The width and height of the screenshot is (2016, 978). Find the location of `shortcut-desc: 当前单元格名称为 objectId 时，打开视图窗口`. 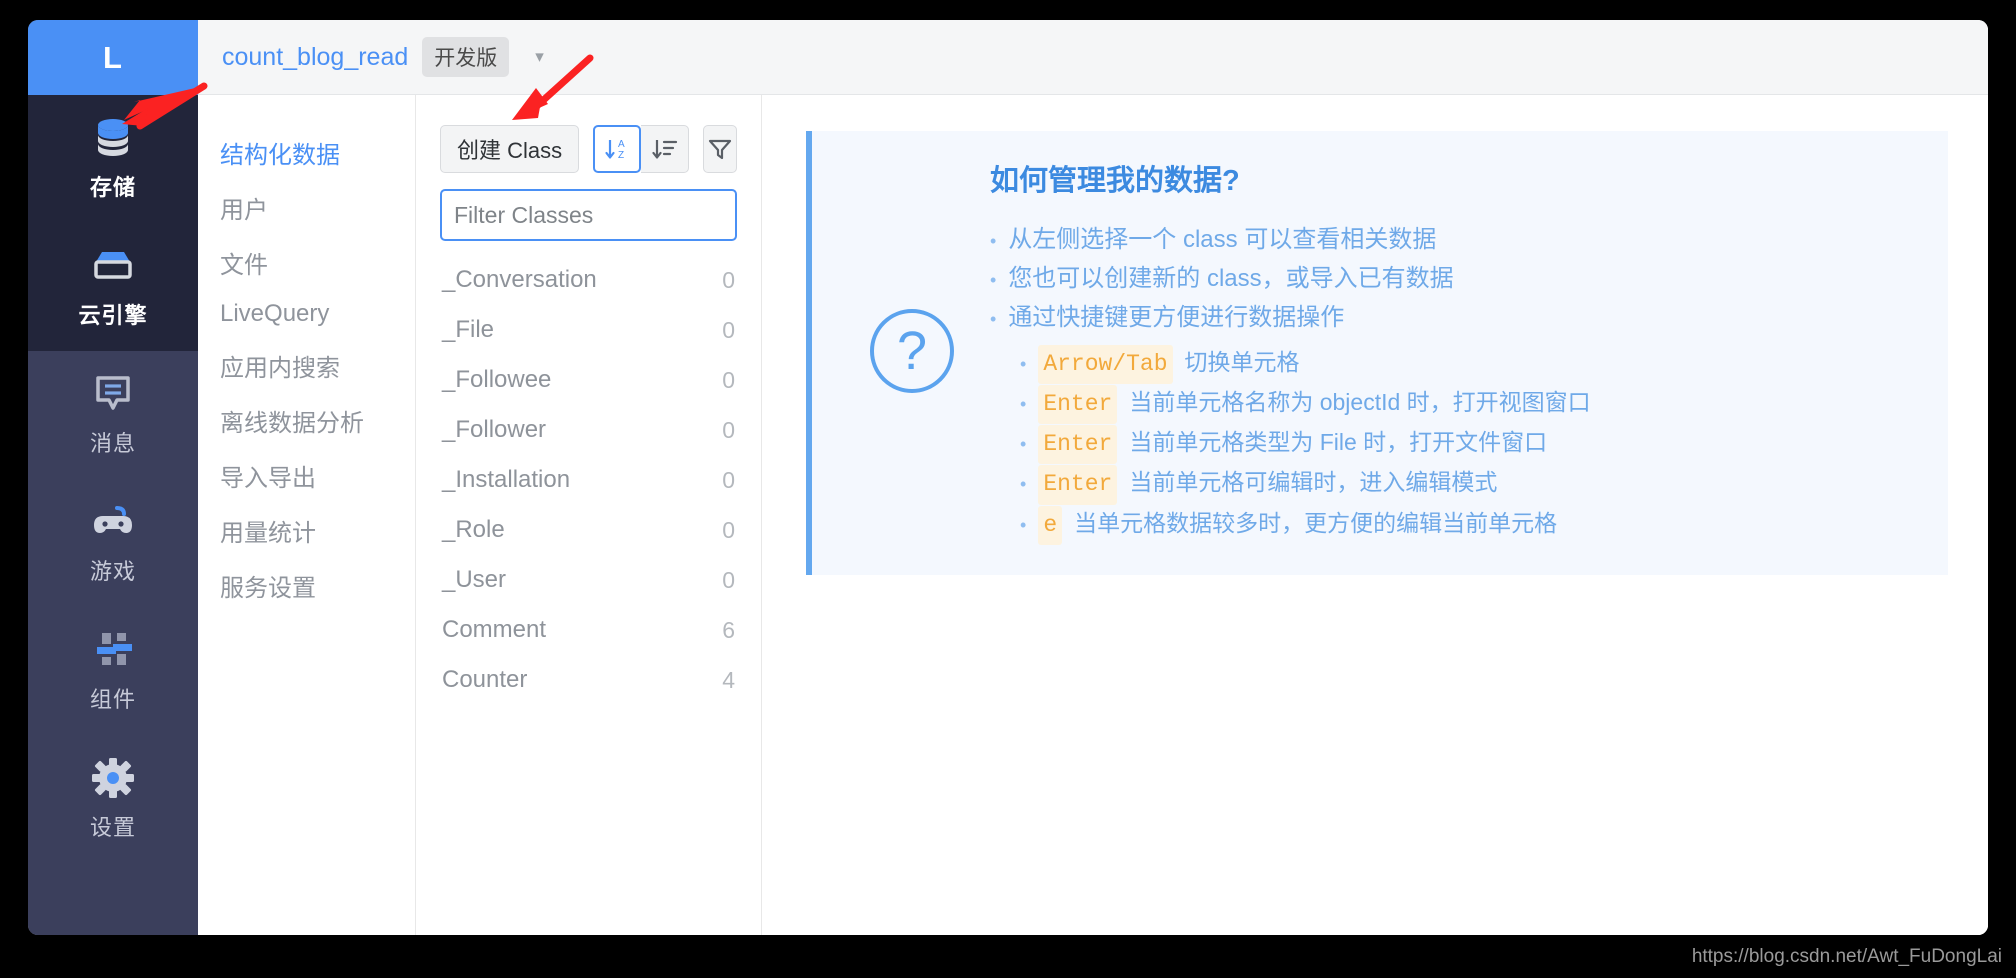

shortcut-desc: 当前单元格名称为 objectId 时，打开视图窗口 is located at coordinates (1360, 401).